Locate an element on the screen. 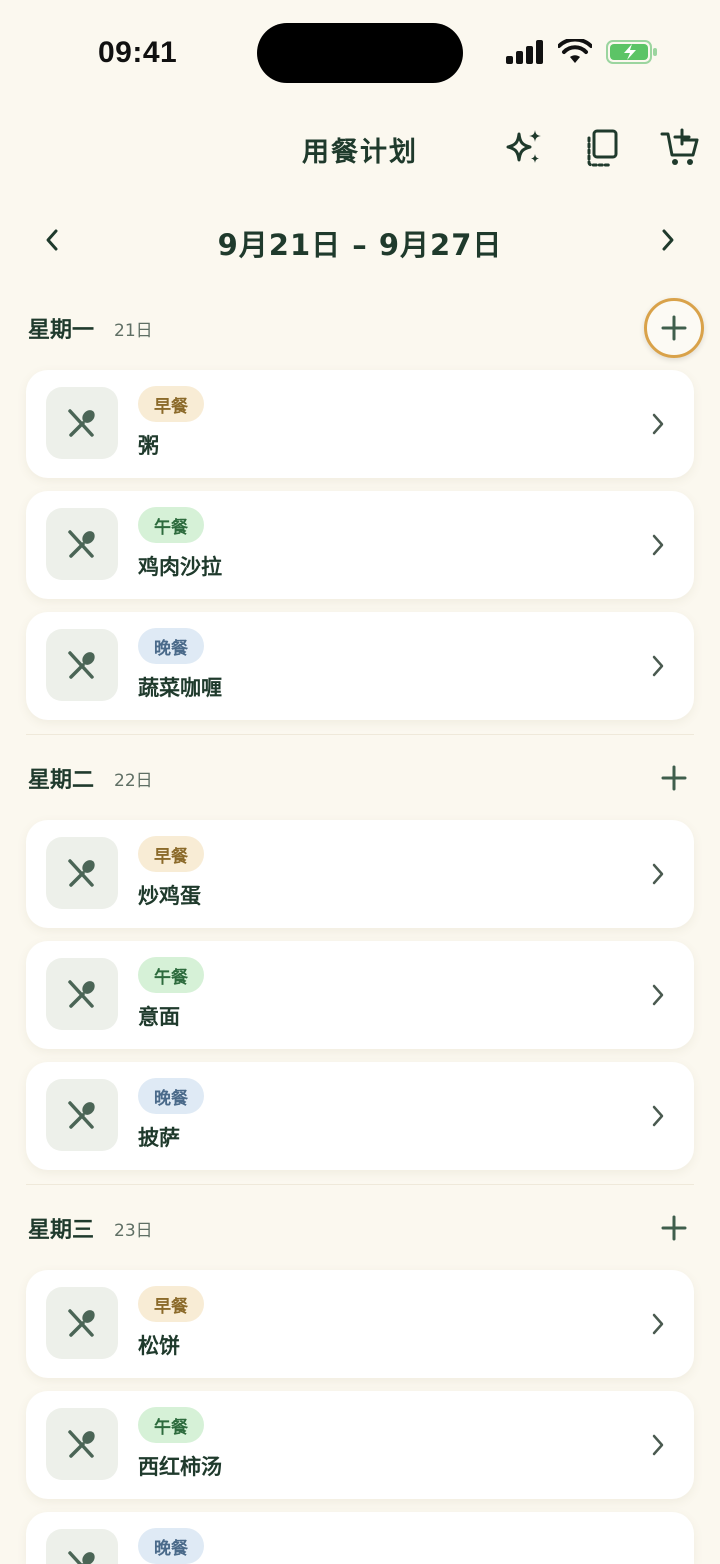 The height and width of the screenshot is (1564, 720). meal-name: 蔬菜咖喱 is located at coordinates (180, 688).